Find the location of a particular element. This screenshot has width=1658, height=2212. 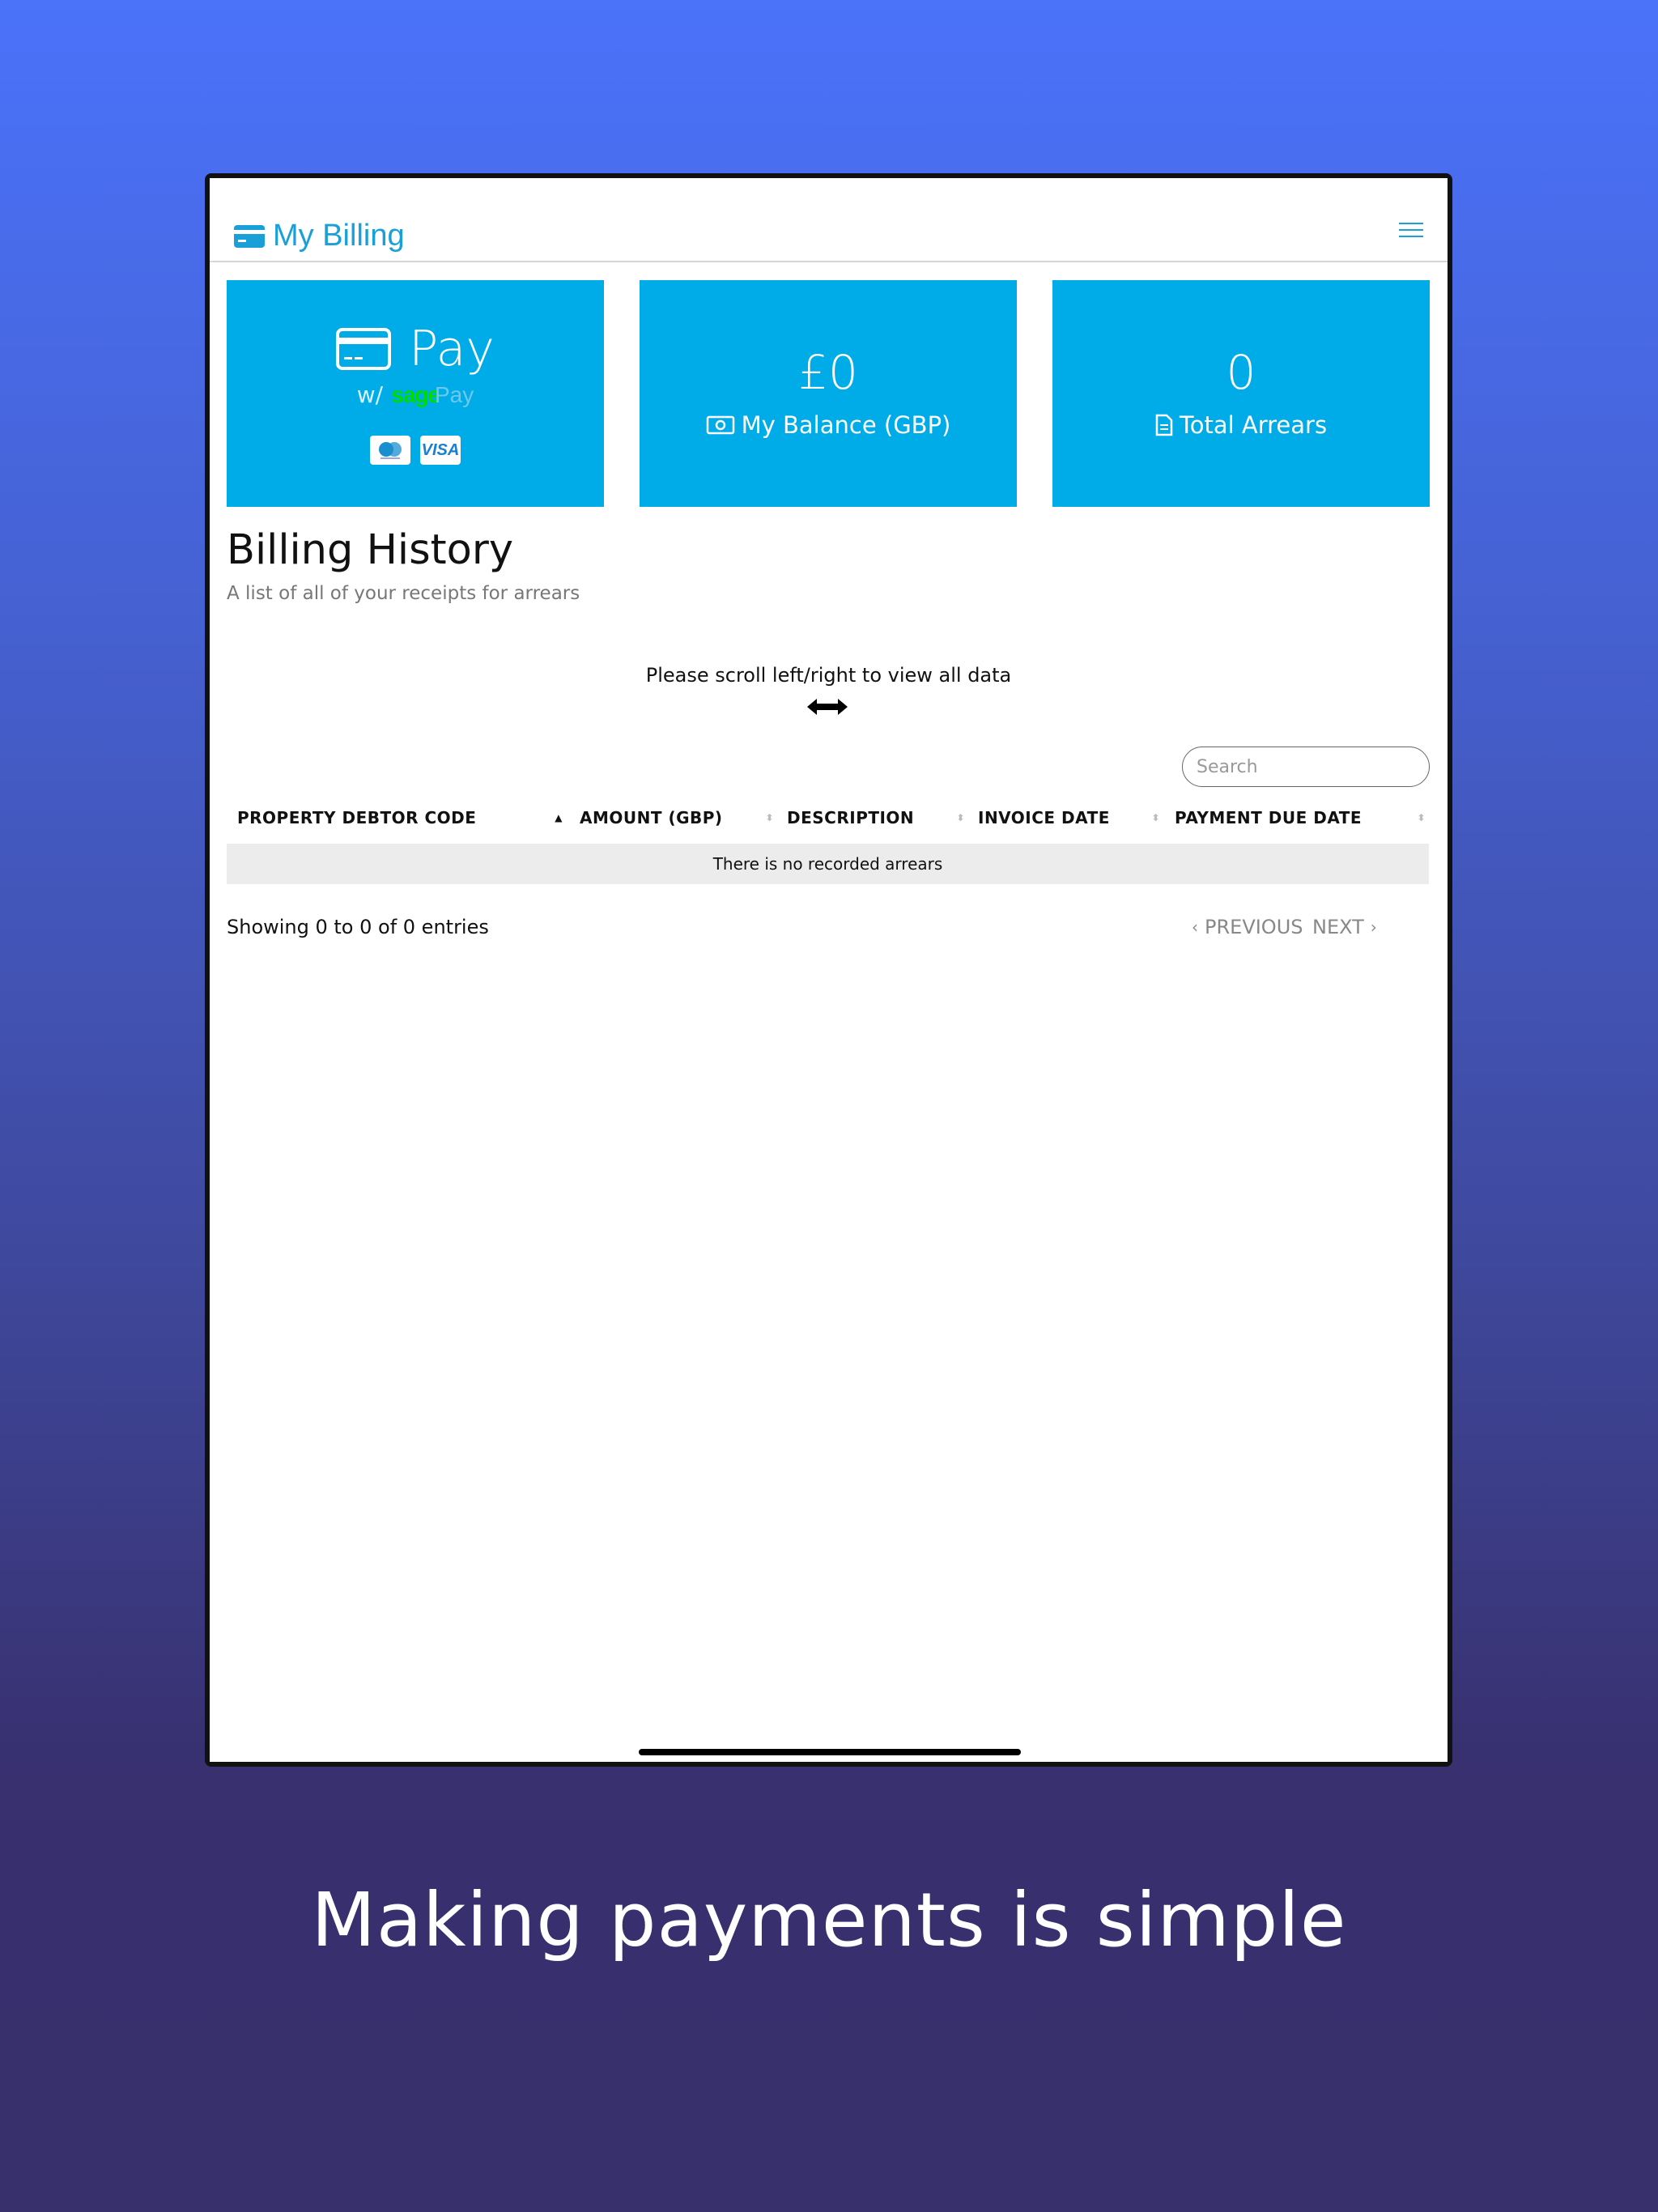

sage-logo-text: sage is located at coordinates (415, 395).